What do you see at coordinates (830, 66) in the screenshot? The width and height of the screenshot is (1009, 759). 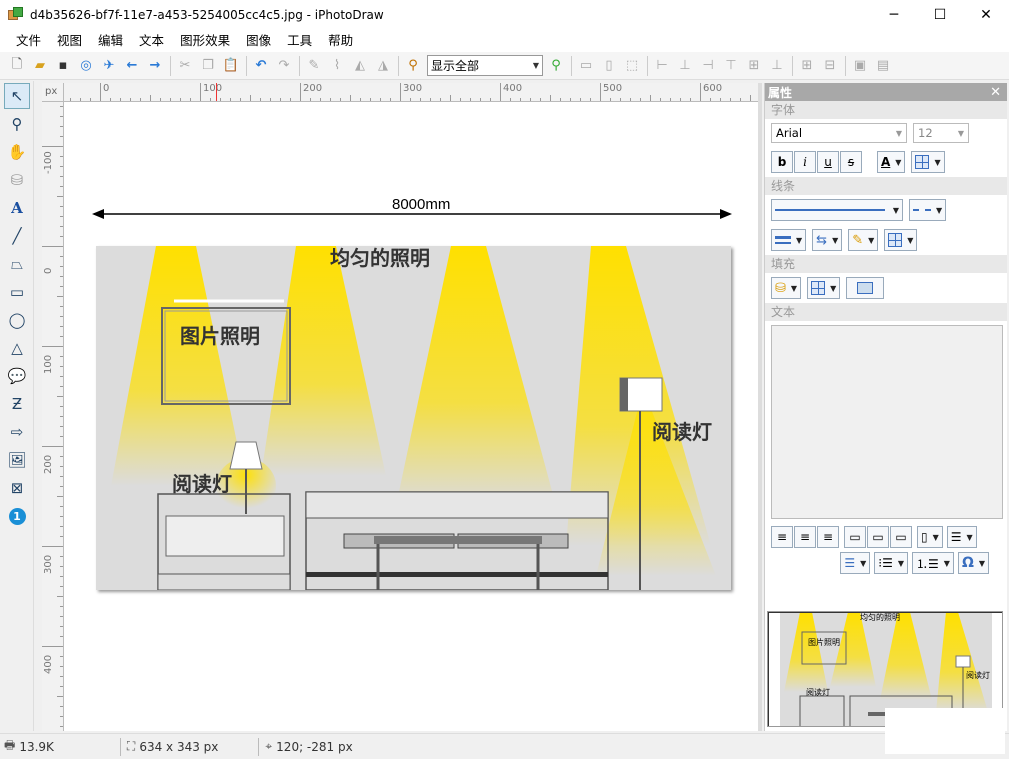 I see `ungroup-icon: ⊟` at bounding box center [830, 66].